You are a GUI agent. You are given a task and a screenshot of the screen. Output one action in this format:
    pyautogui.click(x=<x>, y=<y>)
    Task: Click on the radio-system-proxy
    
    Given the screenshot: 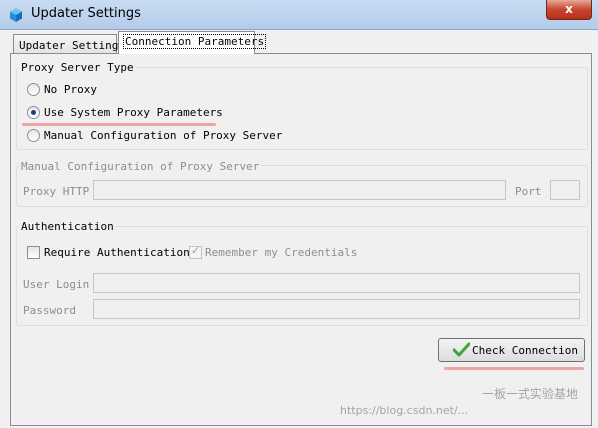 What is the action you would take?
    pyautogui.click(x=33, y=112)
    